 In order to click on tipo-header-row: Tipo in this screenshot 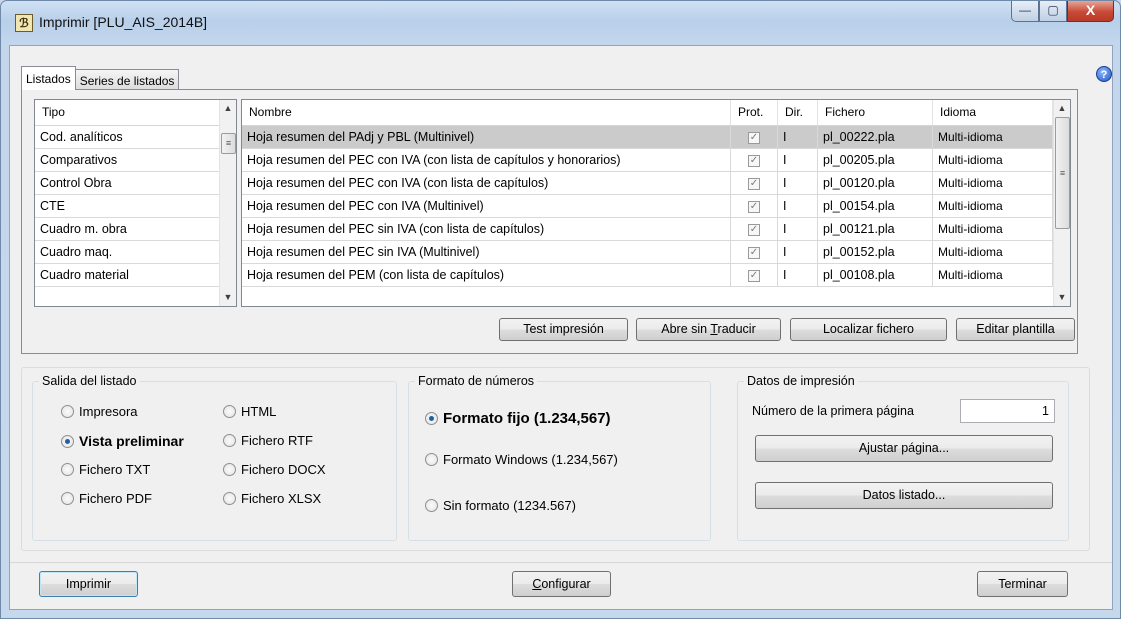, I will do `click(135, 113)`.